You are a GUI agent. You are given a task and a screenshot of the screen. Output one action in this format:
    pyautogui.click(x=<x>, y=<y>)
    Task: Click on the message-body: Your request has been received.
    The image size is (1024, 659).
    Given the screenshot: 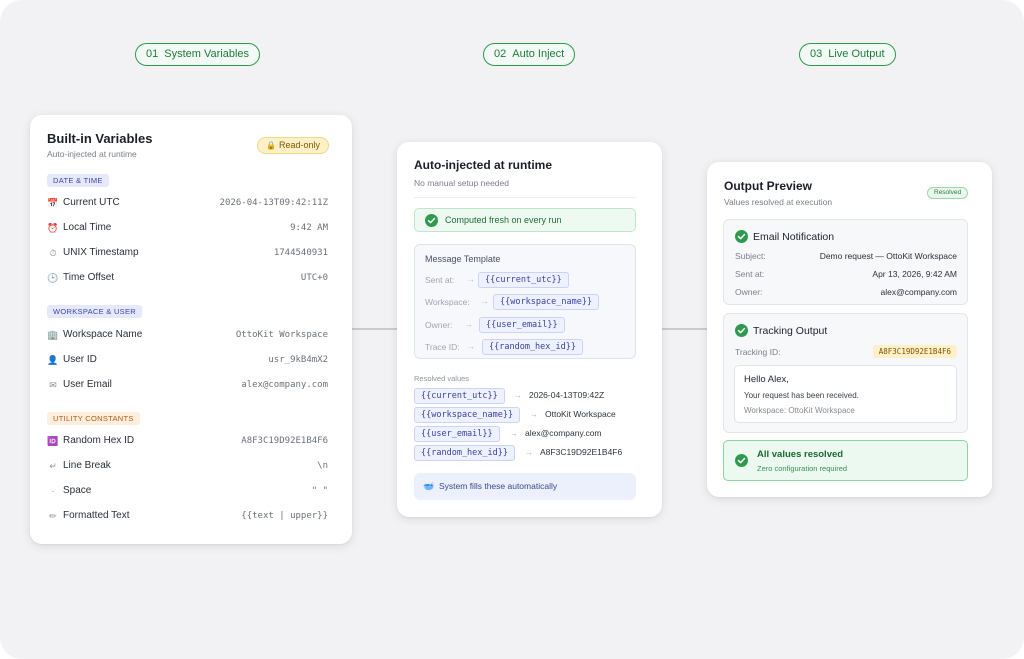 What is the action you would take?
    pyautogui.click(x=801, y=395)
    